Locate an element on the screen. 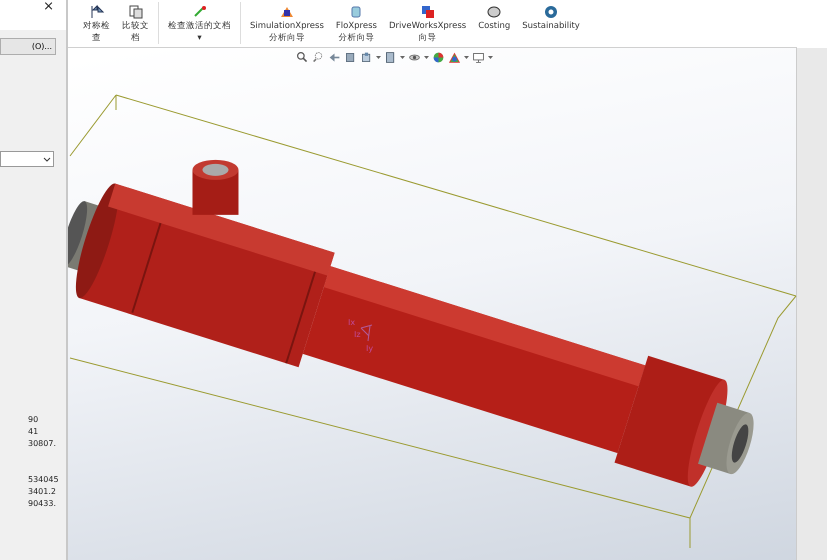 The width and height of the screenshot is (827, 560). property-value: 90 is located at coordinates (33, 420).